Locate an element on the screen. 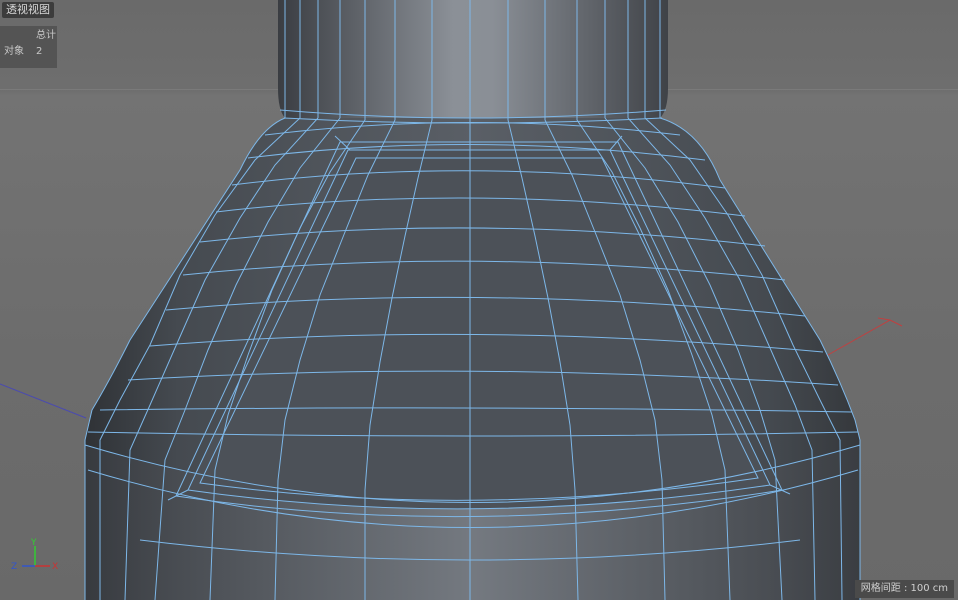 Image resolution: width=958 pixels, height=600 pixels. viewport-title: 透视视图 is located at coordinates (28, 10).